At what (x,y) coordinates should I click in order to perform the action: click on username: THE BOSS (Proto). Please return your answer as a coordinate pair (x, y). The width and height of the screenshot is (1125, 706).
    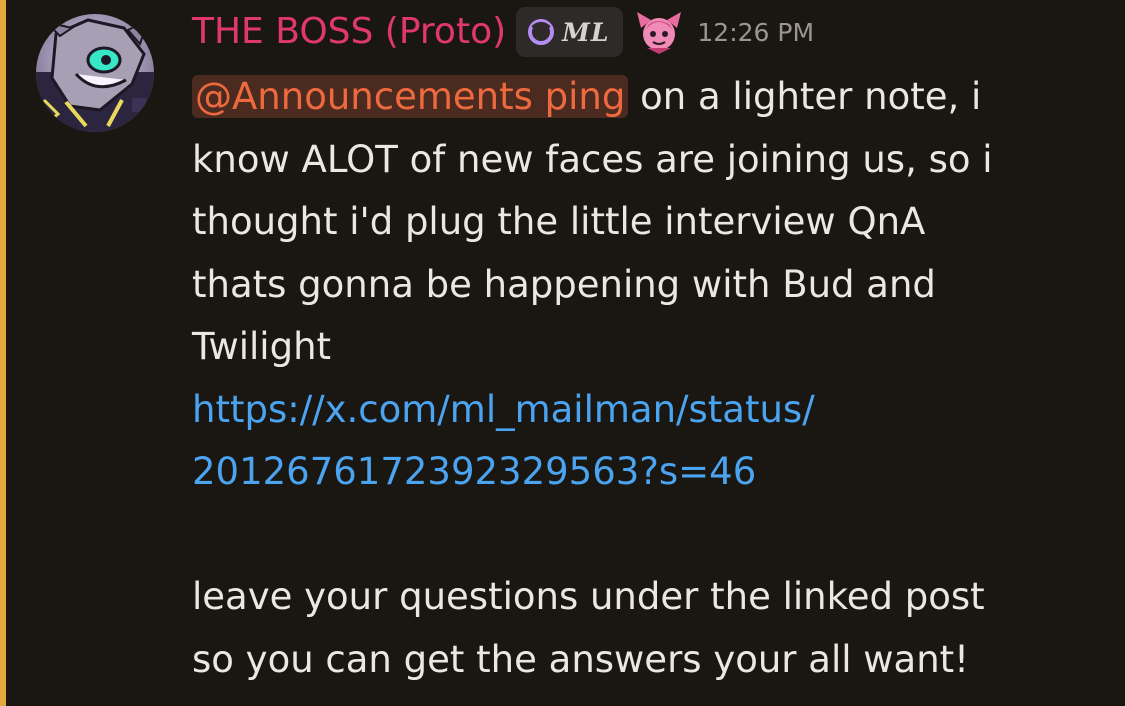
    Looking at the image, I should click on (349, 32).